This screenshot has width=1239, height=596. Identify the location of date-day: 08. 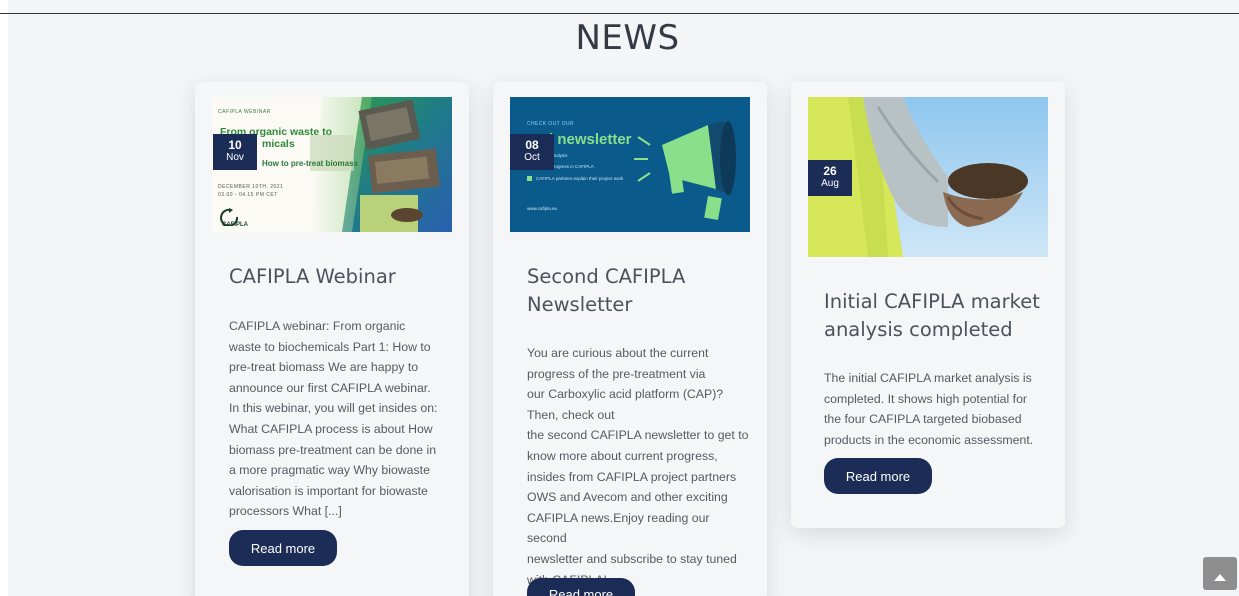
(532, 145).